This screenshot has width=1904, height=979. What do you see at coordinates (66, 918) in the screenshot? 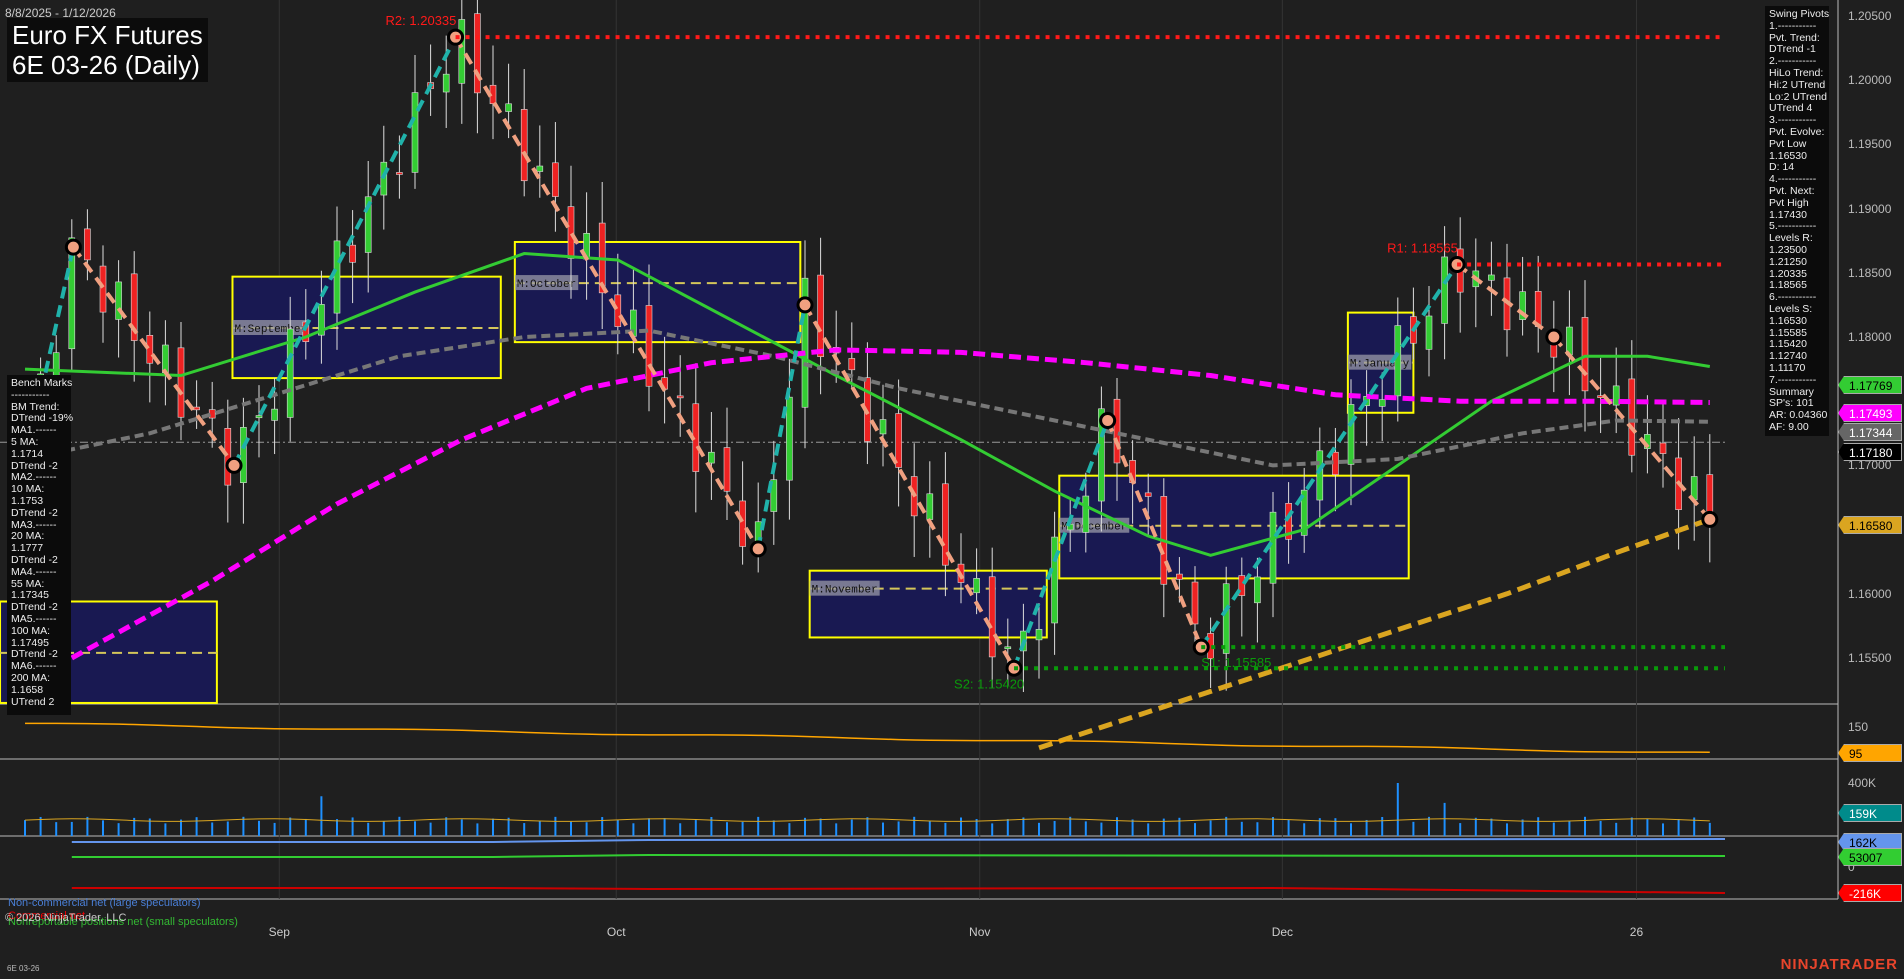
I see `copyright: © 2026 NinjaTrader, LLC` at bounding box center [66, 918].